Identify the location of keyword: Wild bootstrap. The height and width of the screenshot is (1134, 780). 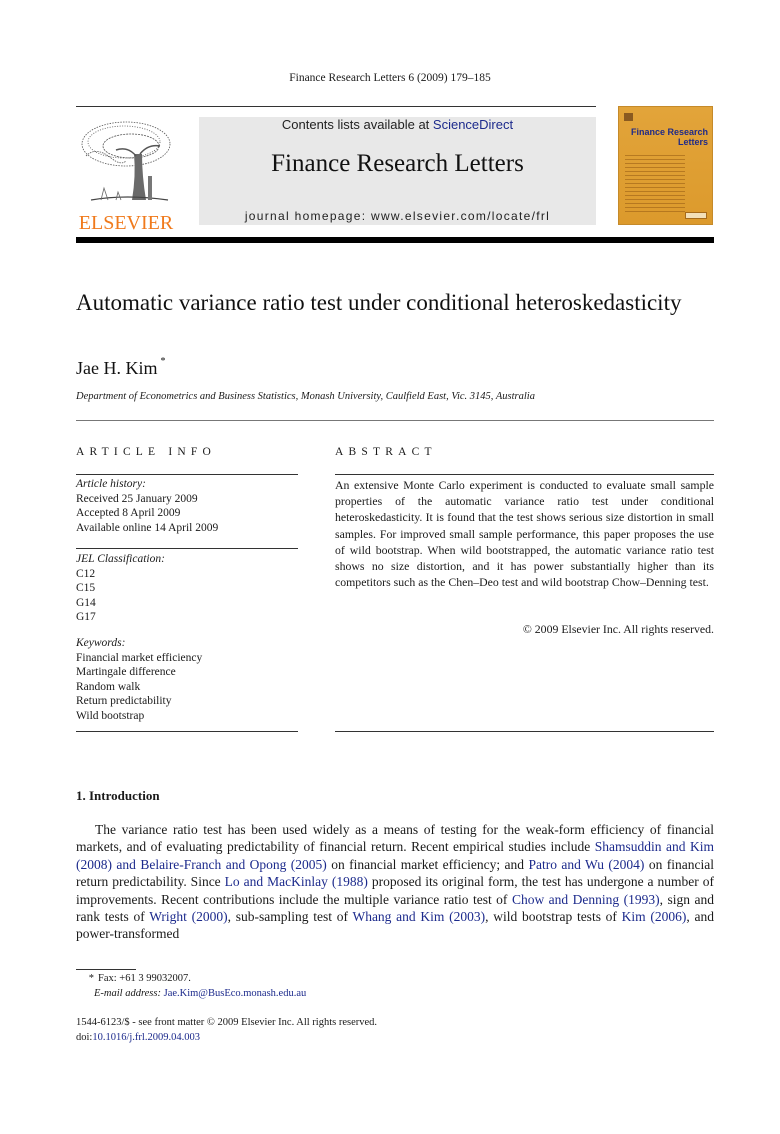
(110, 715).